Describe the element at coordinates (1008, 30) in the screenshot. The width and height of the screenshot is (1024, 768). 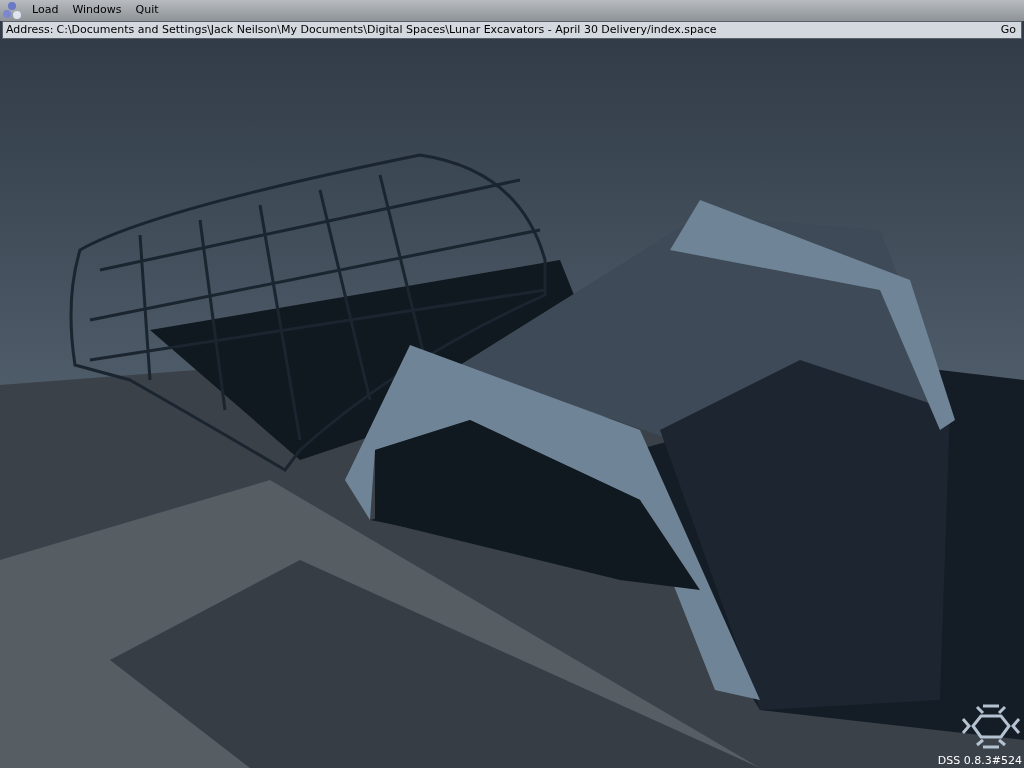
I see `go-button: Go` at that location.